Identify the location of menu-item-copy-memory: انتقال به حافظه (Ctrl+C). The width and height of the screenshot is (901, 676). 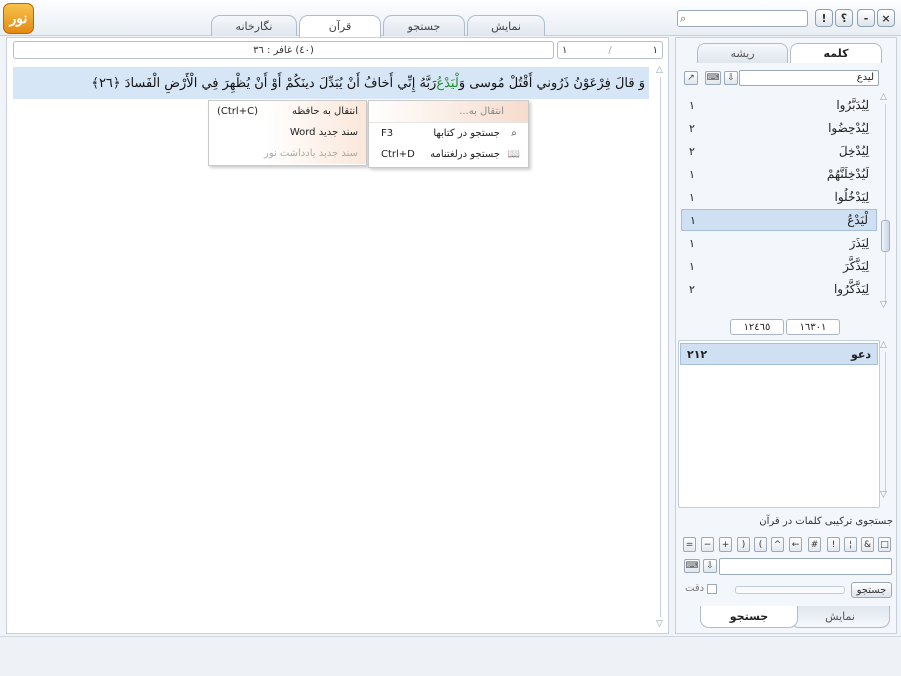
(287, 111).